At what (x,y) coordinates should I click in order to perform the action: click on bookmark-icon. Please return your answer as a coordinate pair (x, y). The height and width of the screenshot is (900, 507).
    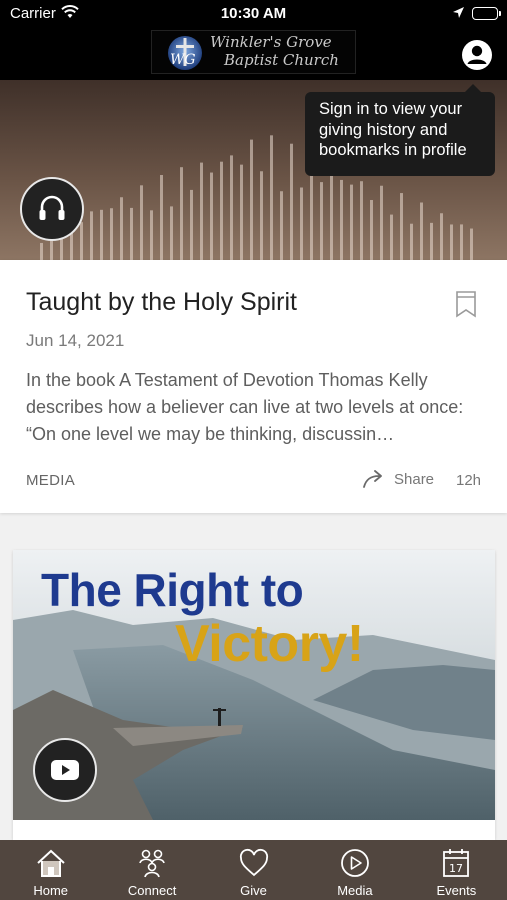
    Looking at the image, I should click on (466, 306).